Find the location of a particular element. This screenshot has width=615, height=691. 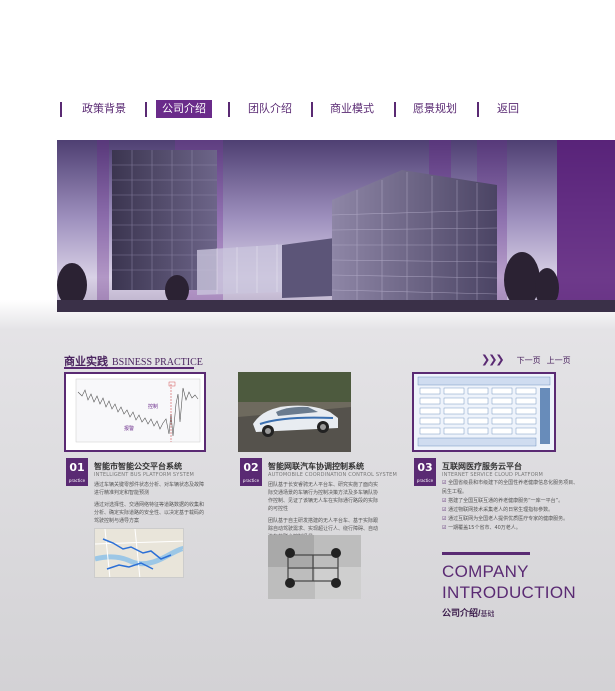

company-intro-bar is located at coordinates (486, 553).